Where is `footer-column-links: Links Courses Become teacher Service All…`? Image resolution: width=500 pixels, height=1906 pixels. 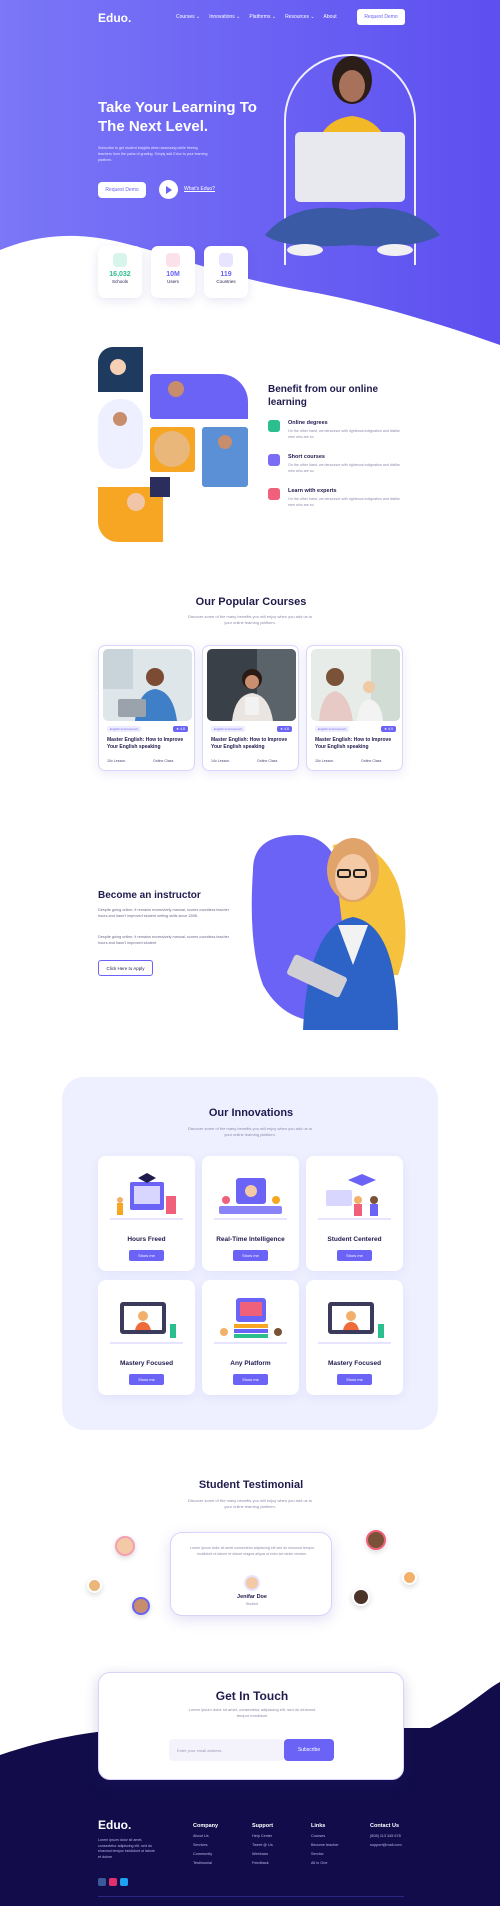
footer-column-links: Links Courses Become teacher Service All… is located at coordinates (325, 1844).